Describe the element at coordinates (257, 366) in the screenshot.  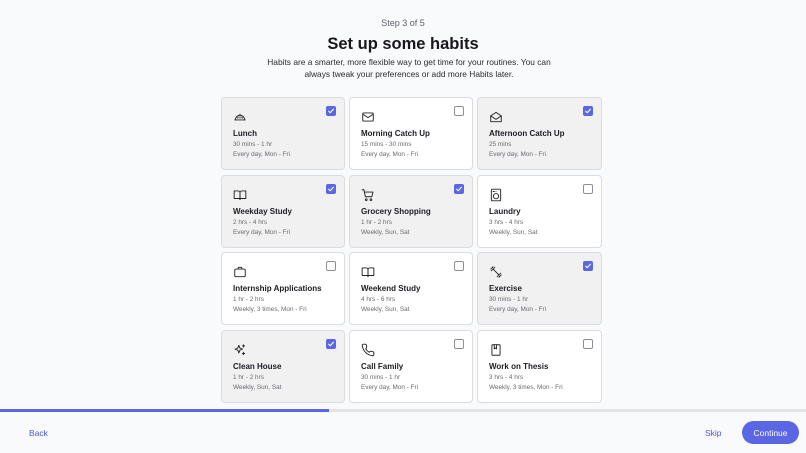
I see `habit-name: Clean House` at that location.